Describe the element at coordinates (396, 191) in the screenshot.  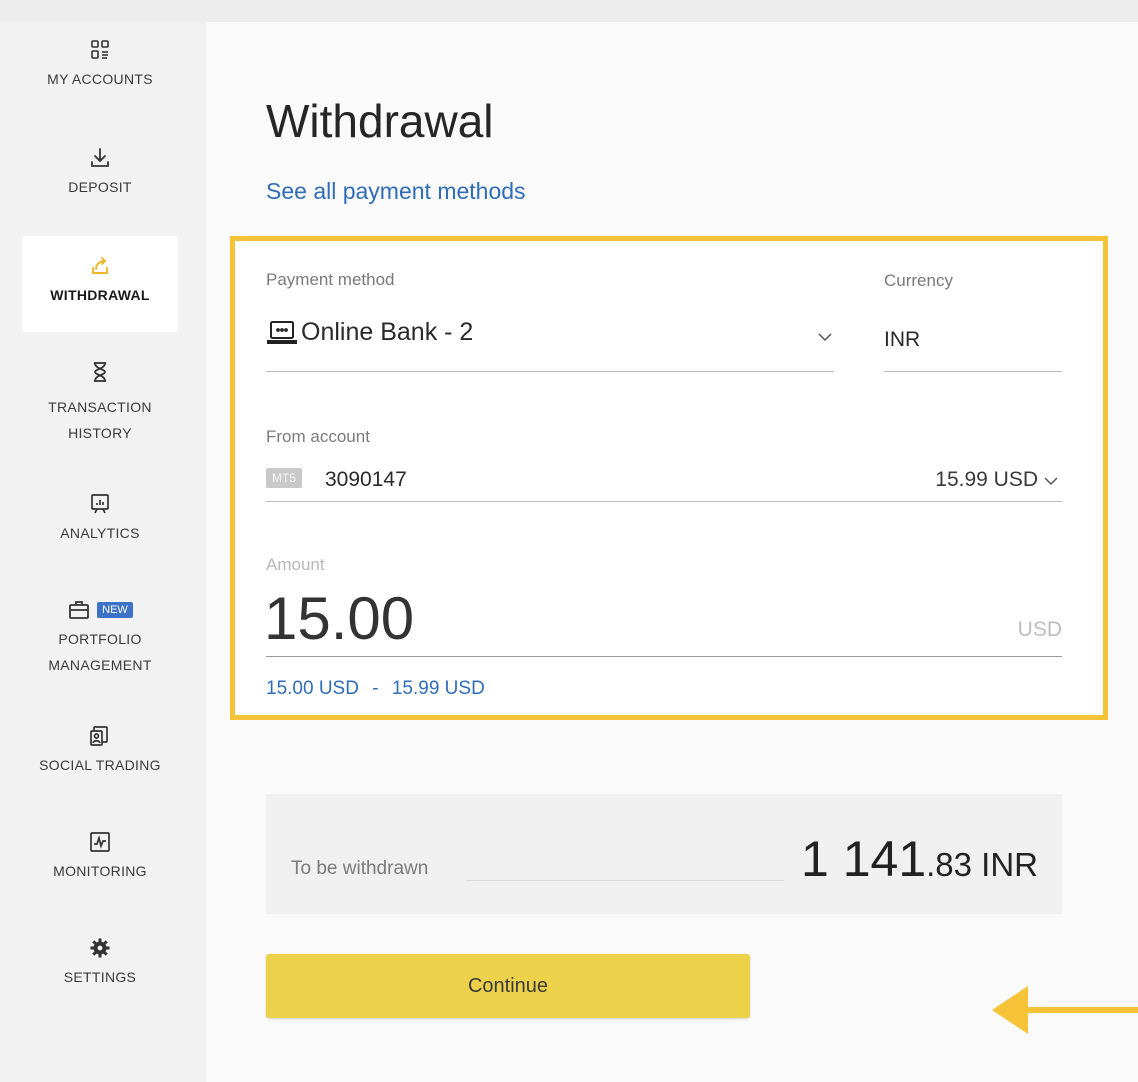
I see `see-all-payment-methods-link: See all payment methods` at that location.